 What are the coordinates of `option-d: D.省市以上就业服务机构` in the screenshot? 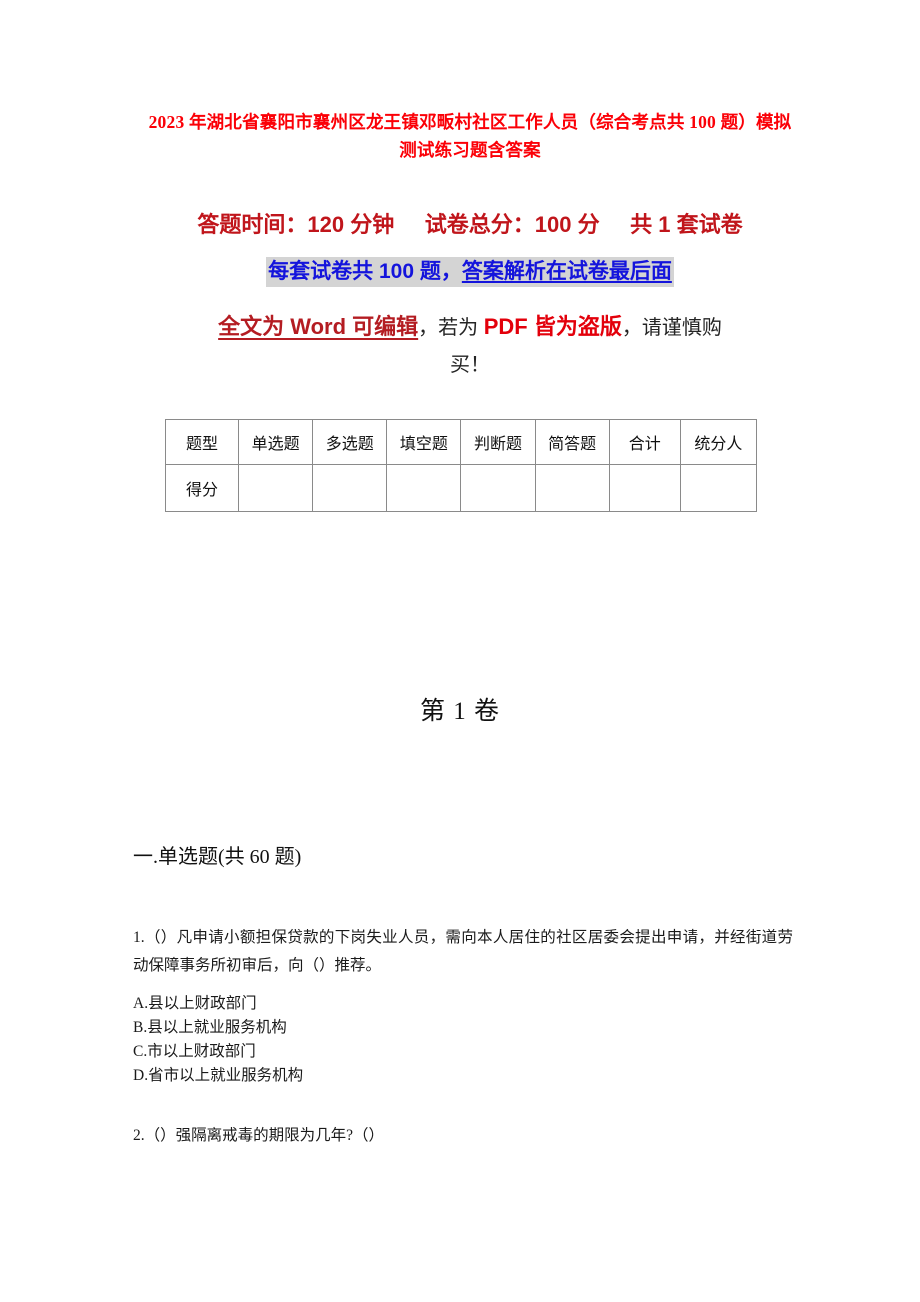 It's located at (463, 1076).